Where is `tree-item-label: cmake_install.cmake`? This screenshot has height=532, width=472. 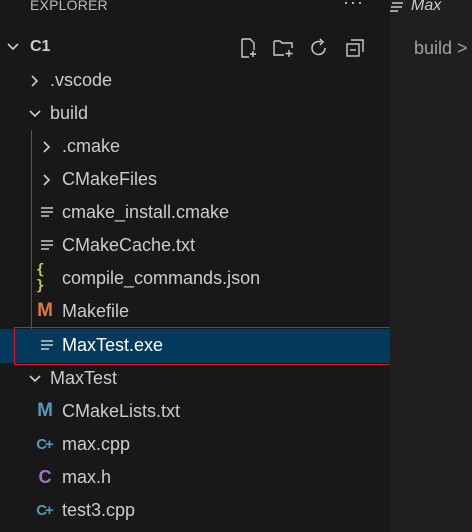
tree-item-label: cmake_install.cmake is located at coordinates (146, 212).